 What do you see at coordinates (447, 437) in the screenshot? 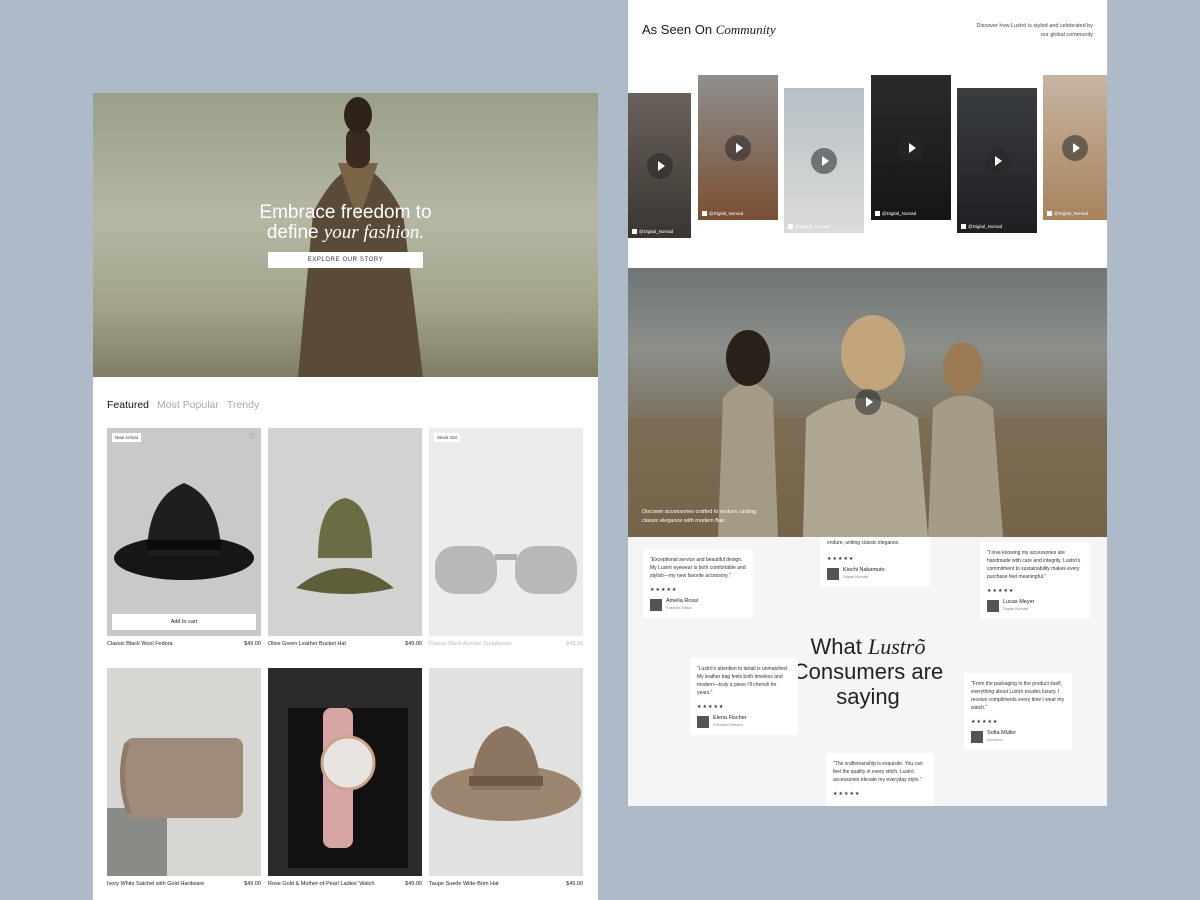
I see `stock-out-badge: Stock Out` at bounding box center [447, 437].